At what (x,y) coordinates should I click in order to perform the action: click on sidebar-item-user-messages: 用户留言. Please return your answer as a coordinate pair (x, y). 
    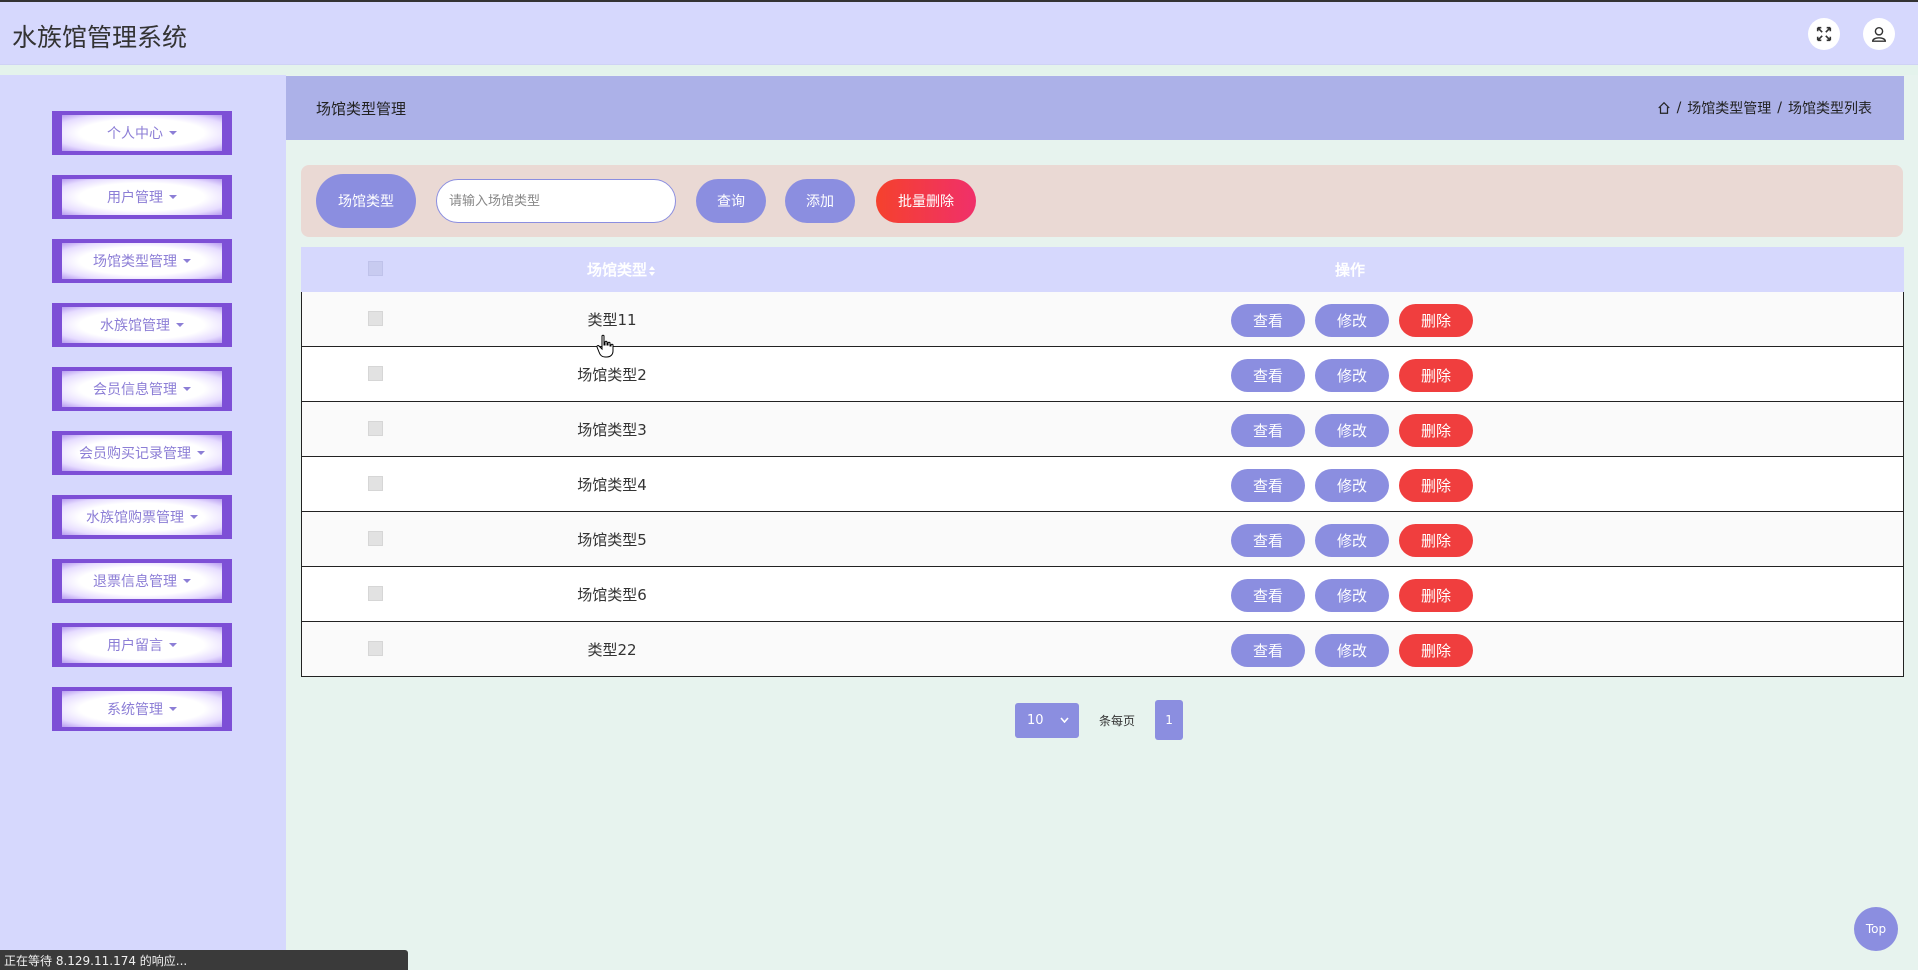
    Looking at the image, I should click on (142, 645).